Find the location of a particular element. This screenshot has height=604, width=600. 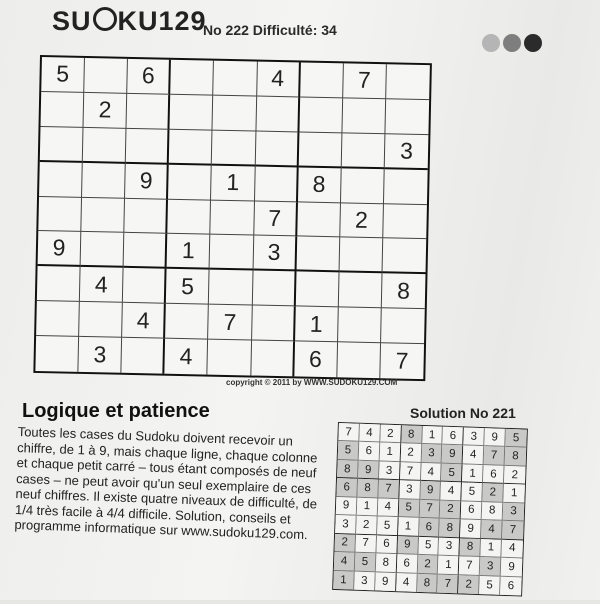

issue-and-difficulty: No 222 Difficulté: 34 is located at coordinates (270, 30).